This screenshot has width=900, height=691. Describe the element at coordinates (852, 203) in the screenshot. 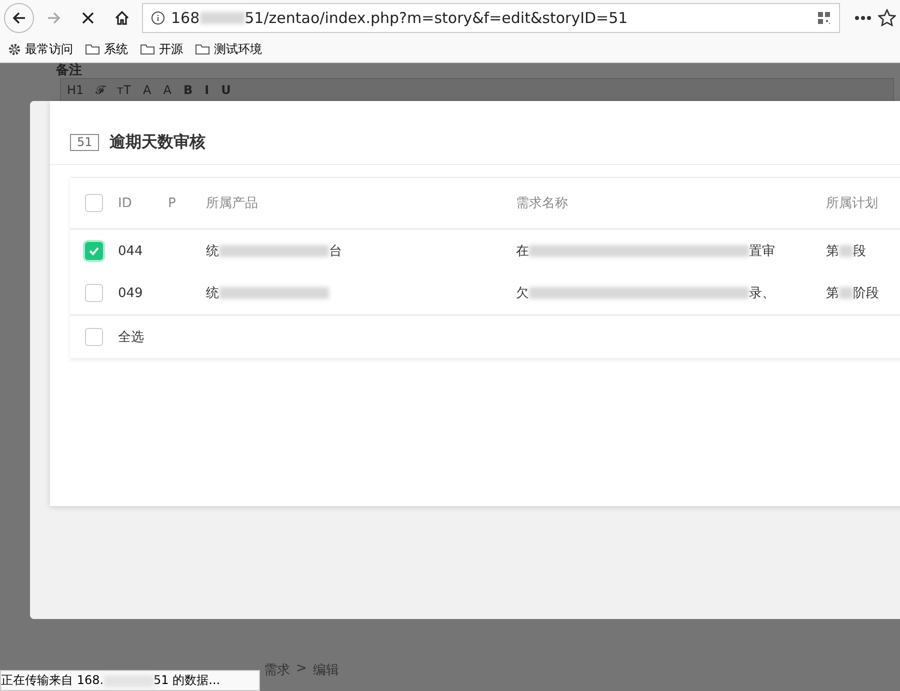

I see `column-header: 所属计划` at that location.